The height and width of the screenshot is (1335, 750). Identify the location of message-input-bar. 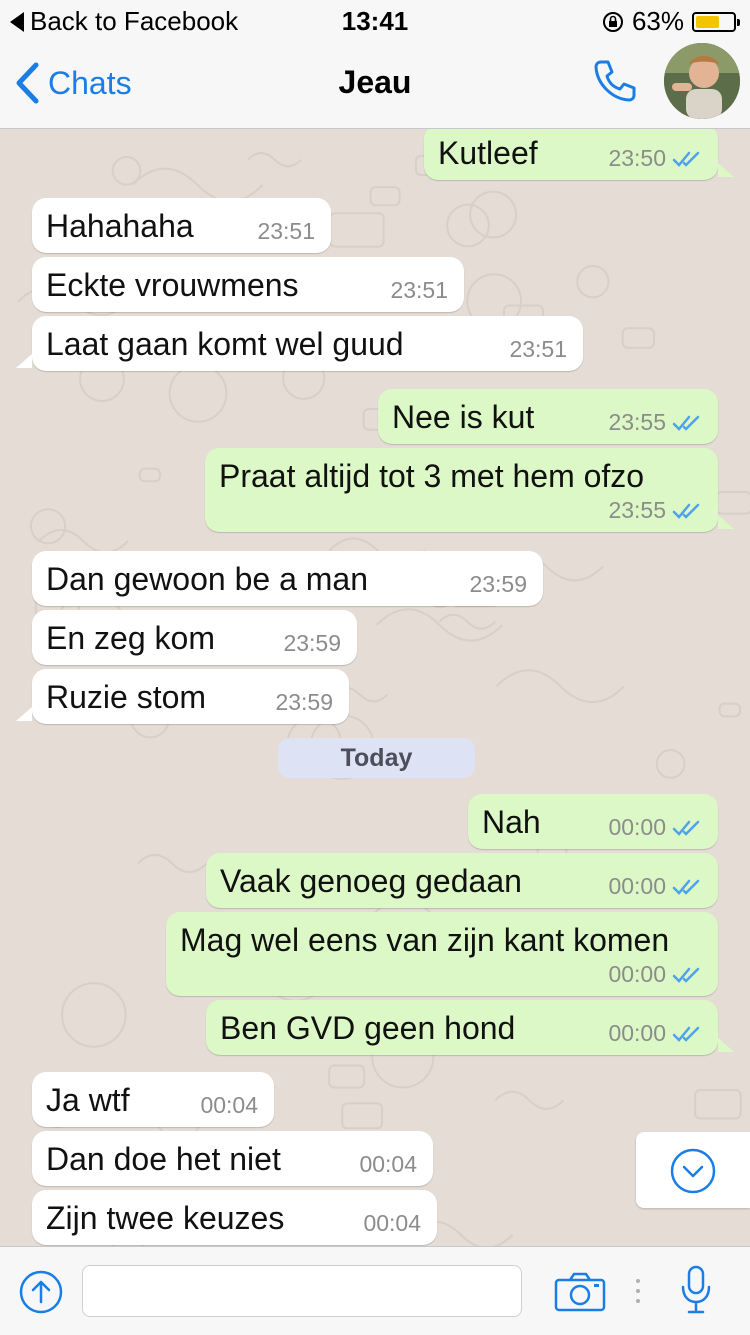
(375, 1290).